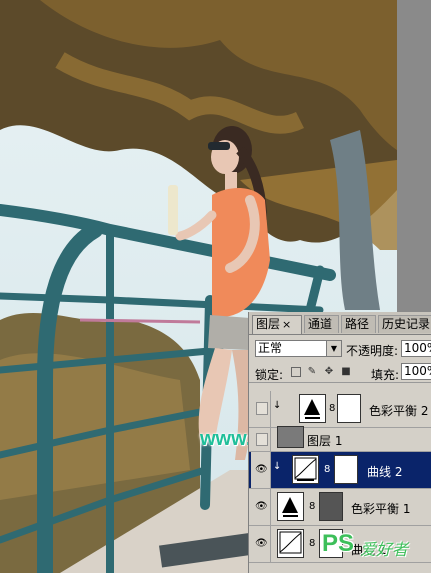  What do you see at coordinates (372, 351) in the screenshot?
I see `opacity-label: 不透明度:` at bounding box center [372, 351].